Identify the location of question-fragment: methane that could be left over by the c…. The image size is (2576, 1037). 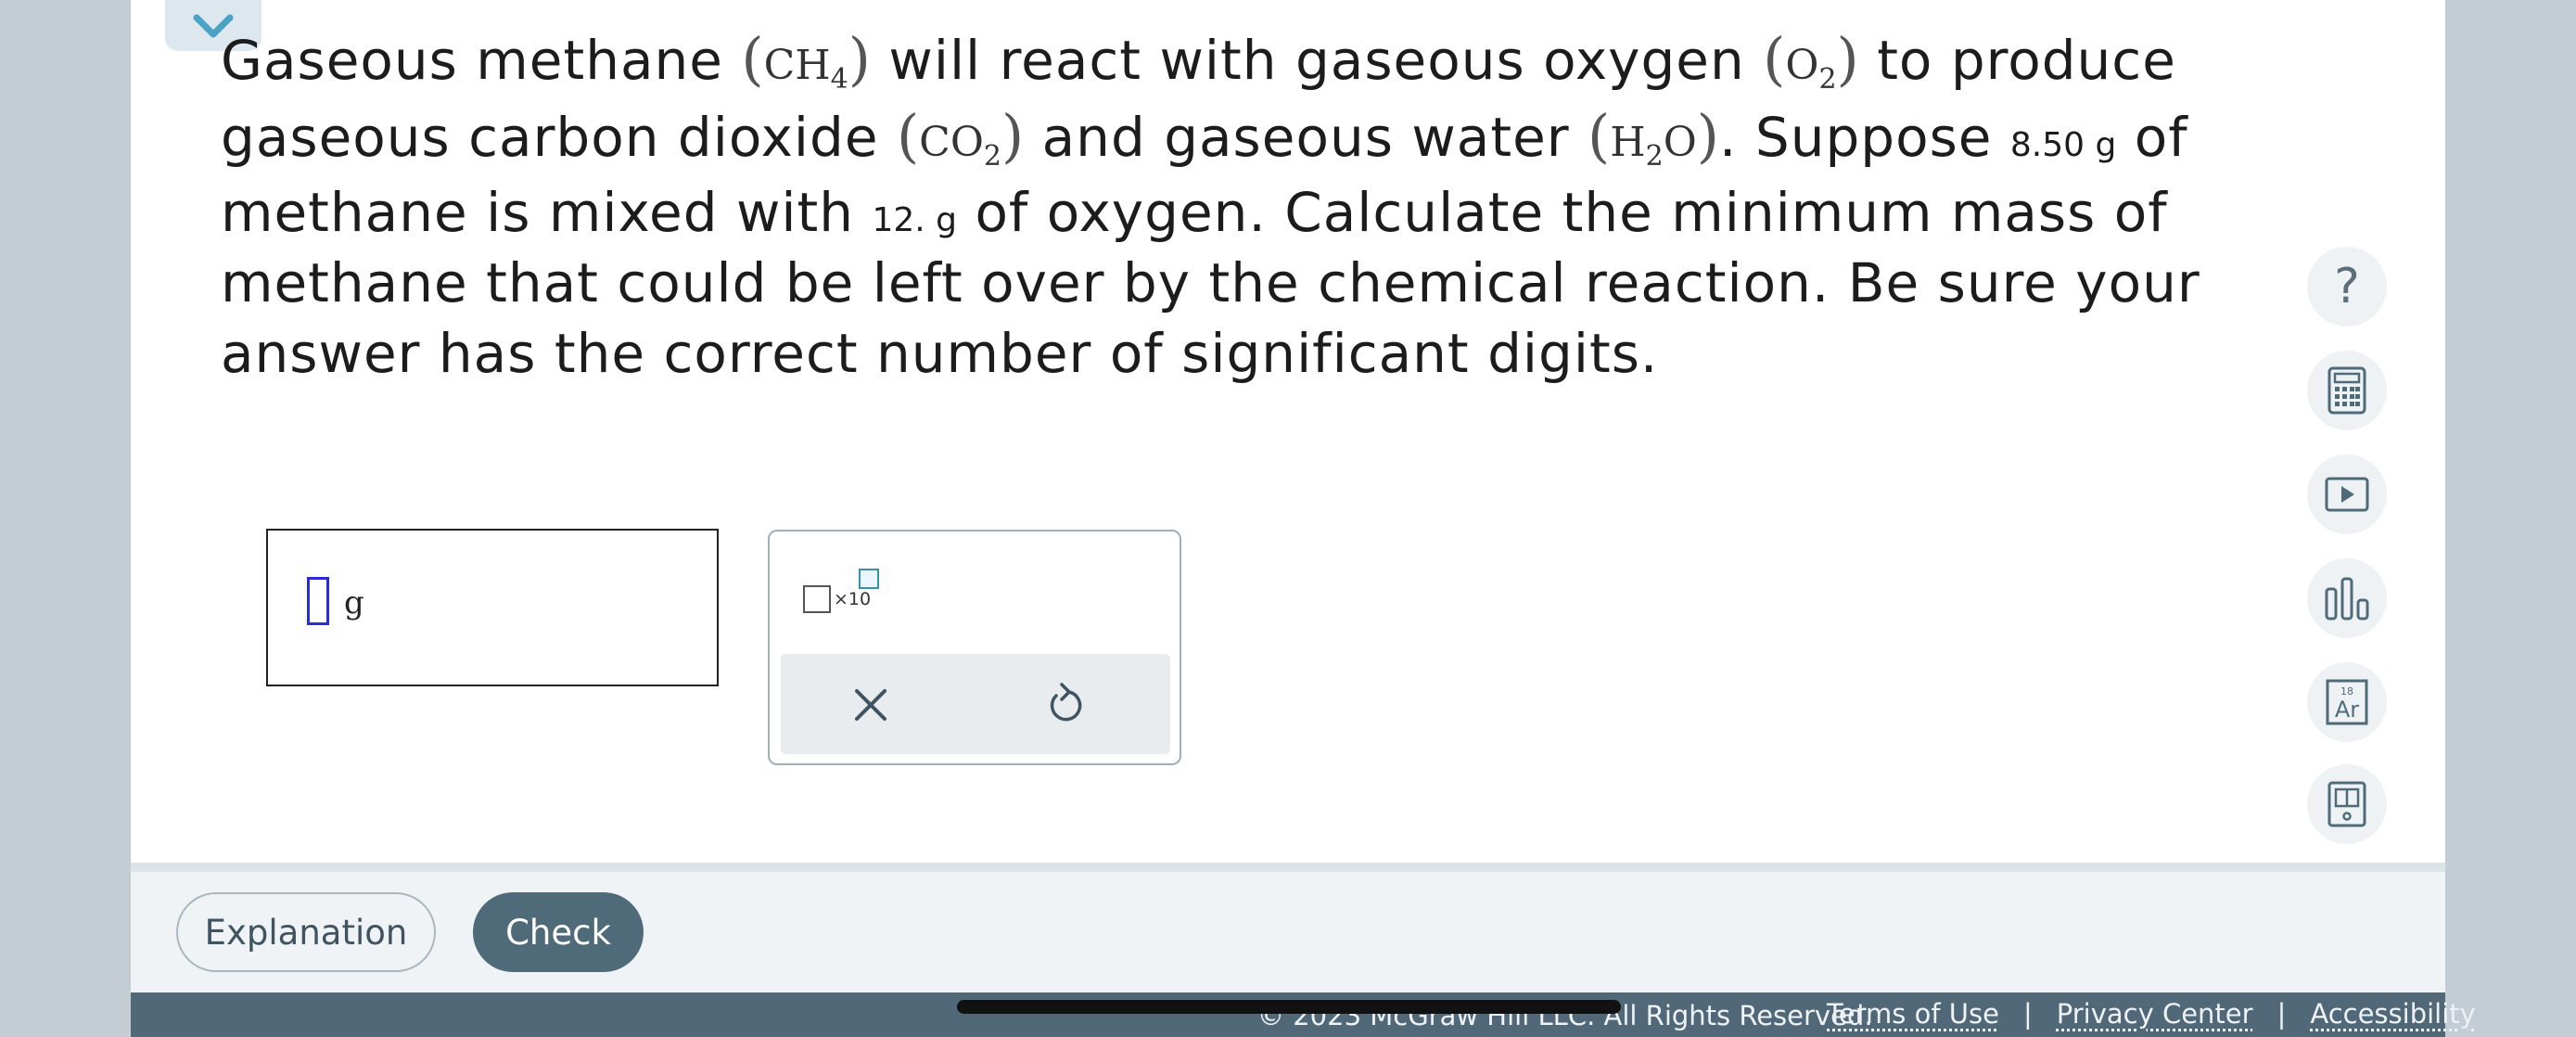
(1210, 282).